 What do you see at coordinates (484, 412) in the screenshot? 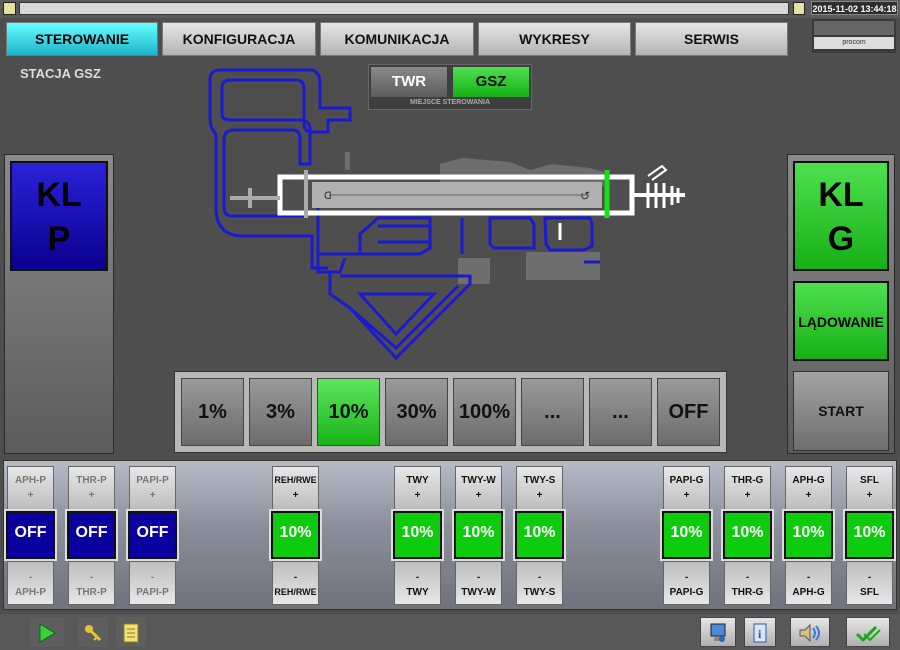
I see `intensity-100-button: 100%` at bounding box center [484, 412].